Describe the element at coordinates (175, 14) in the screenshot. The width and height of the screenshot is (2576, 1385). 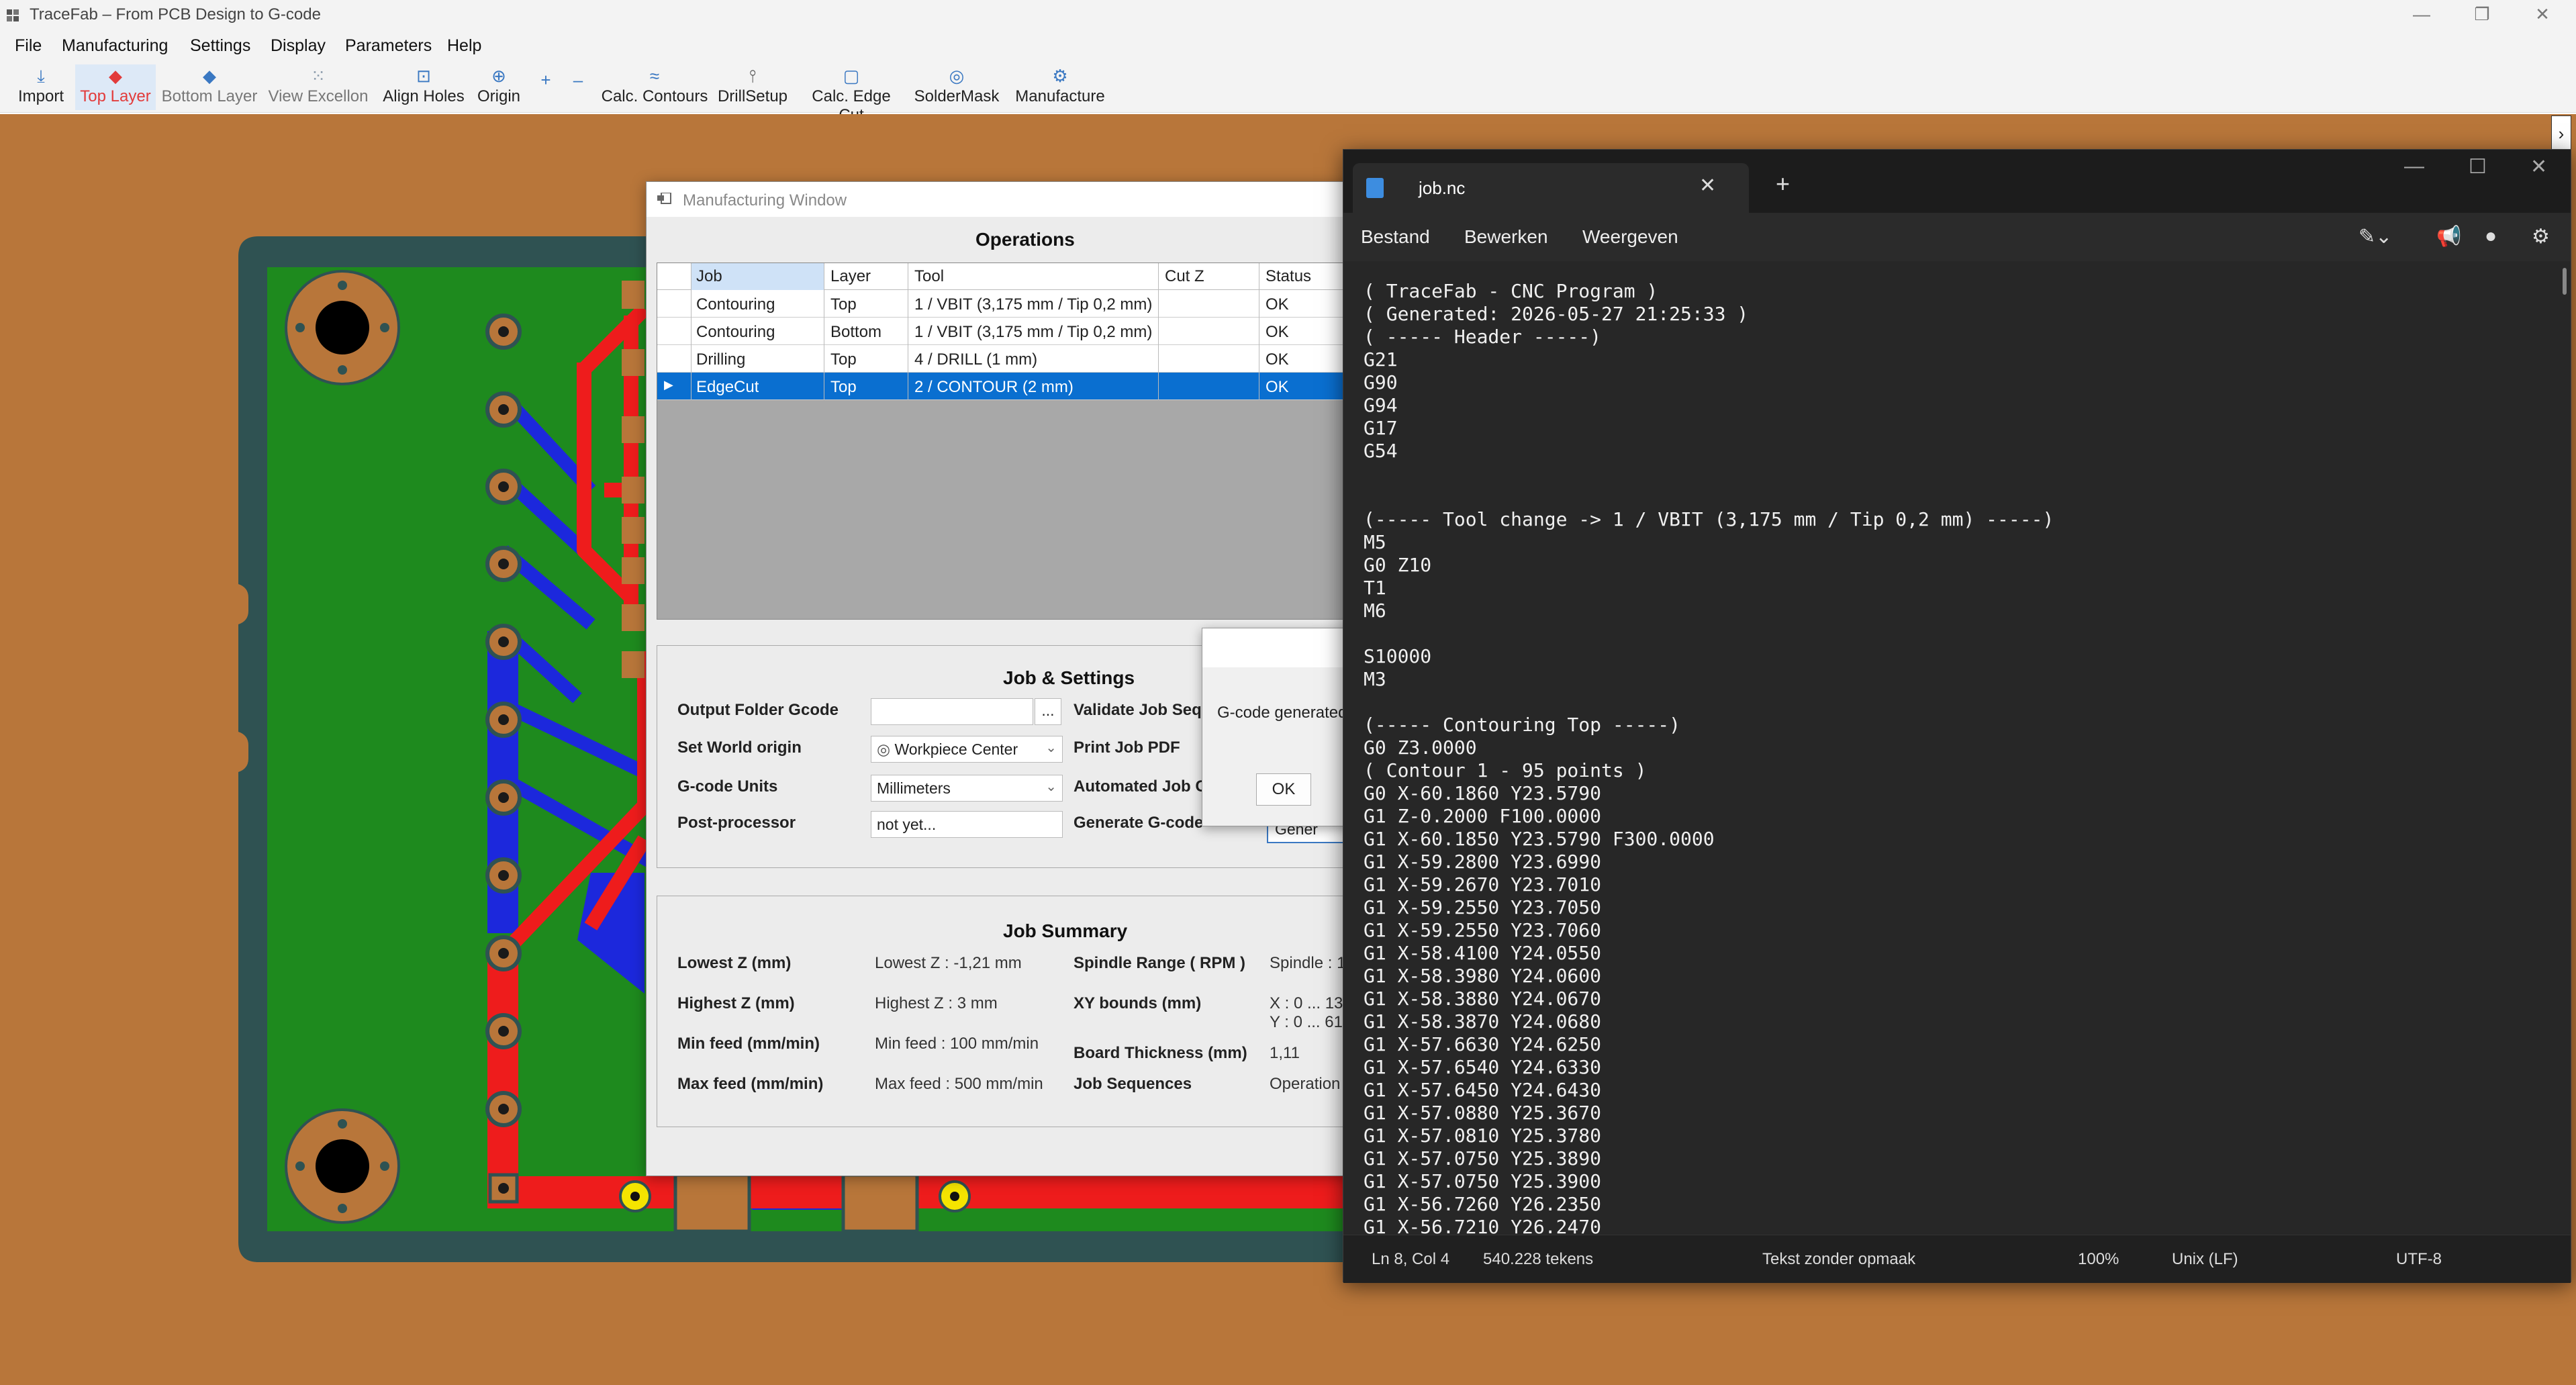
I see `window-title: TraceFab – From PCB Design to G-code` at that location.